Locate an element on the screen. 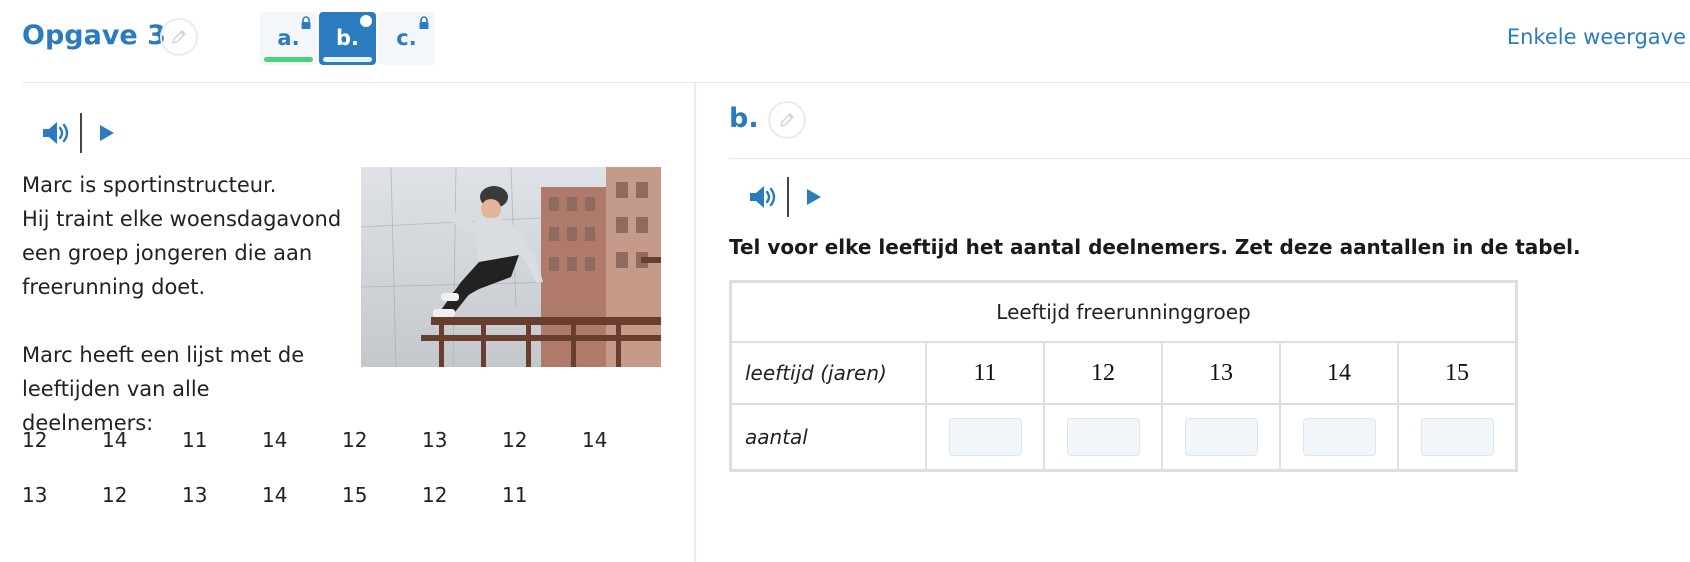 This screenshot has height=562, width=1690. ages-row-2: 13 12 13 14 15 12 11 is located at coordinates (352, 510).